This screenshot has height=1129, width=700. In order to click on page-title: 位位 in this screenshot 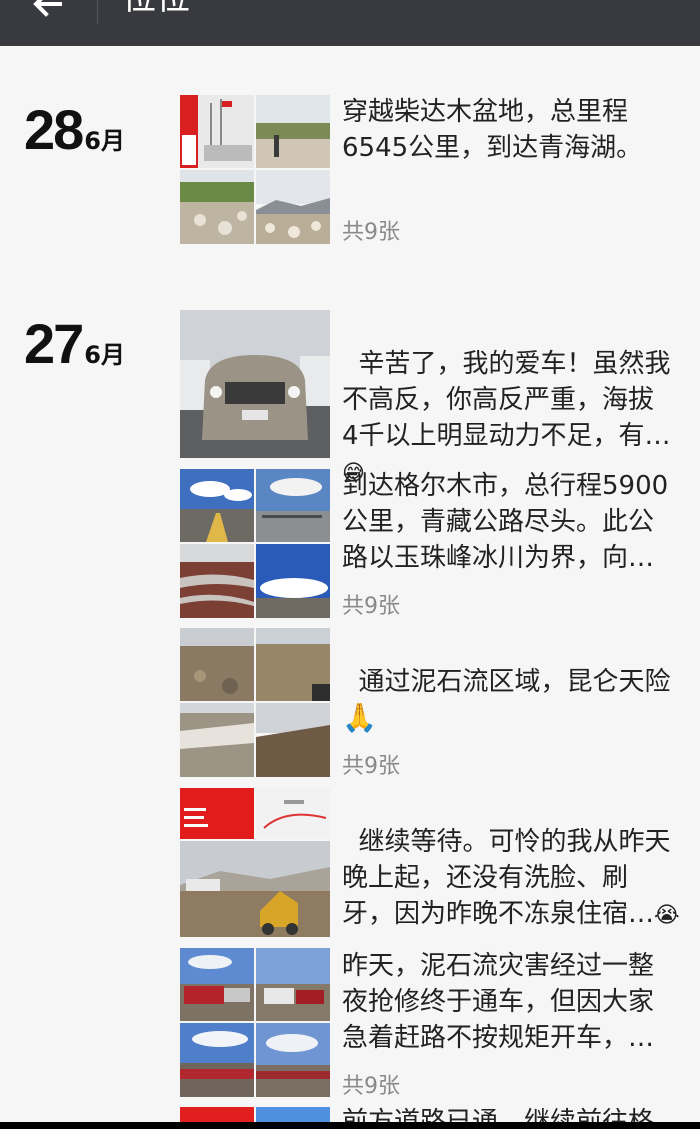, I will do `click(156, 9)`.